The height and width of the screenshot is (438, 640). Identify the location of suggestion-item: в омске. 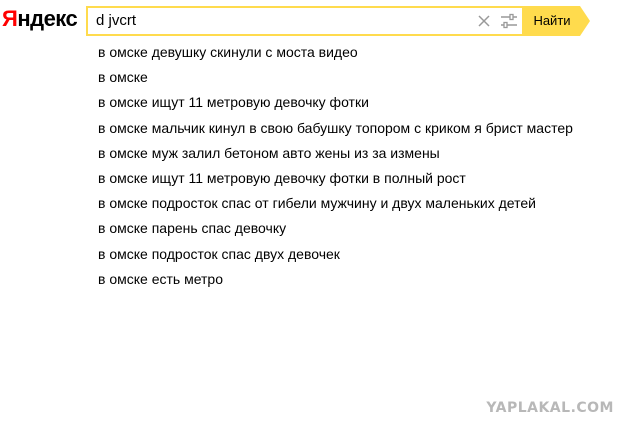
(343, 77).